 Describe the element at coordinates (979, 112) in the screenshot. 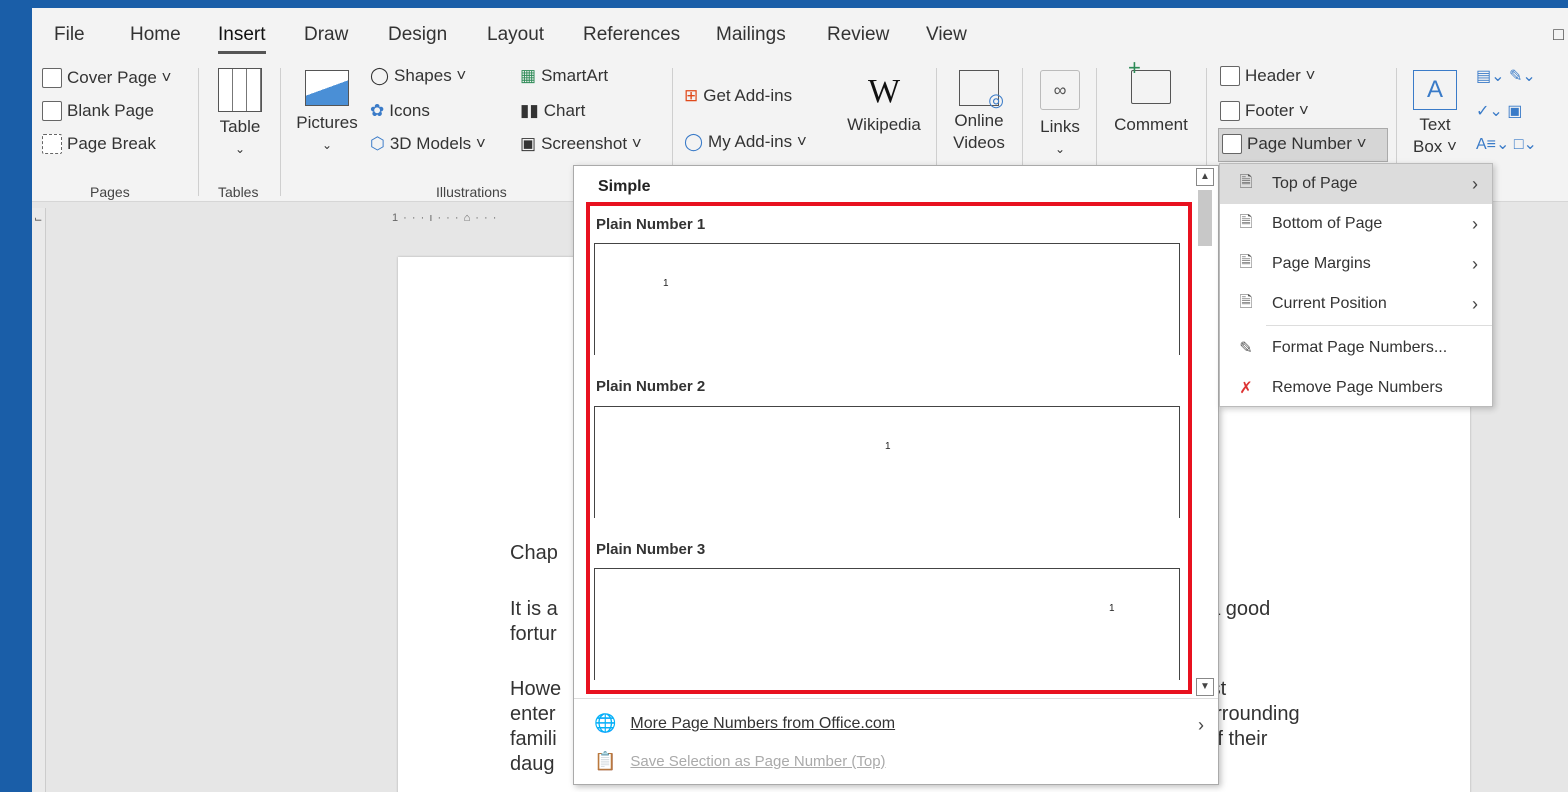

I see `online-videos-button: ◎ Online Videos` at that location.